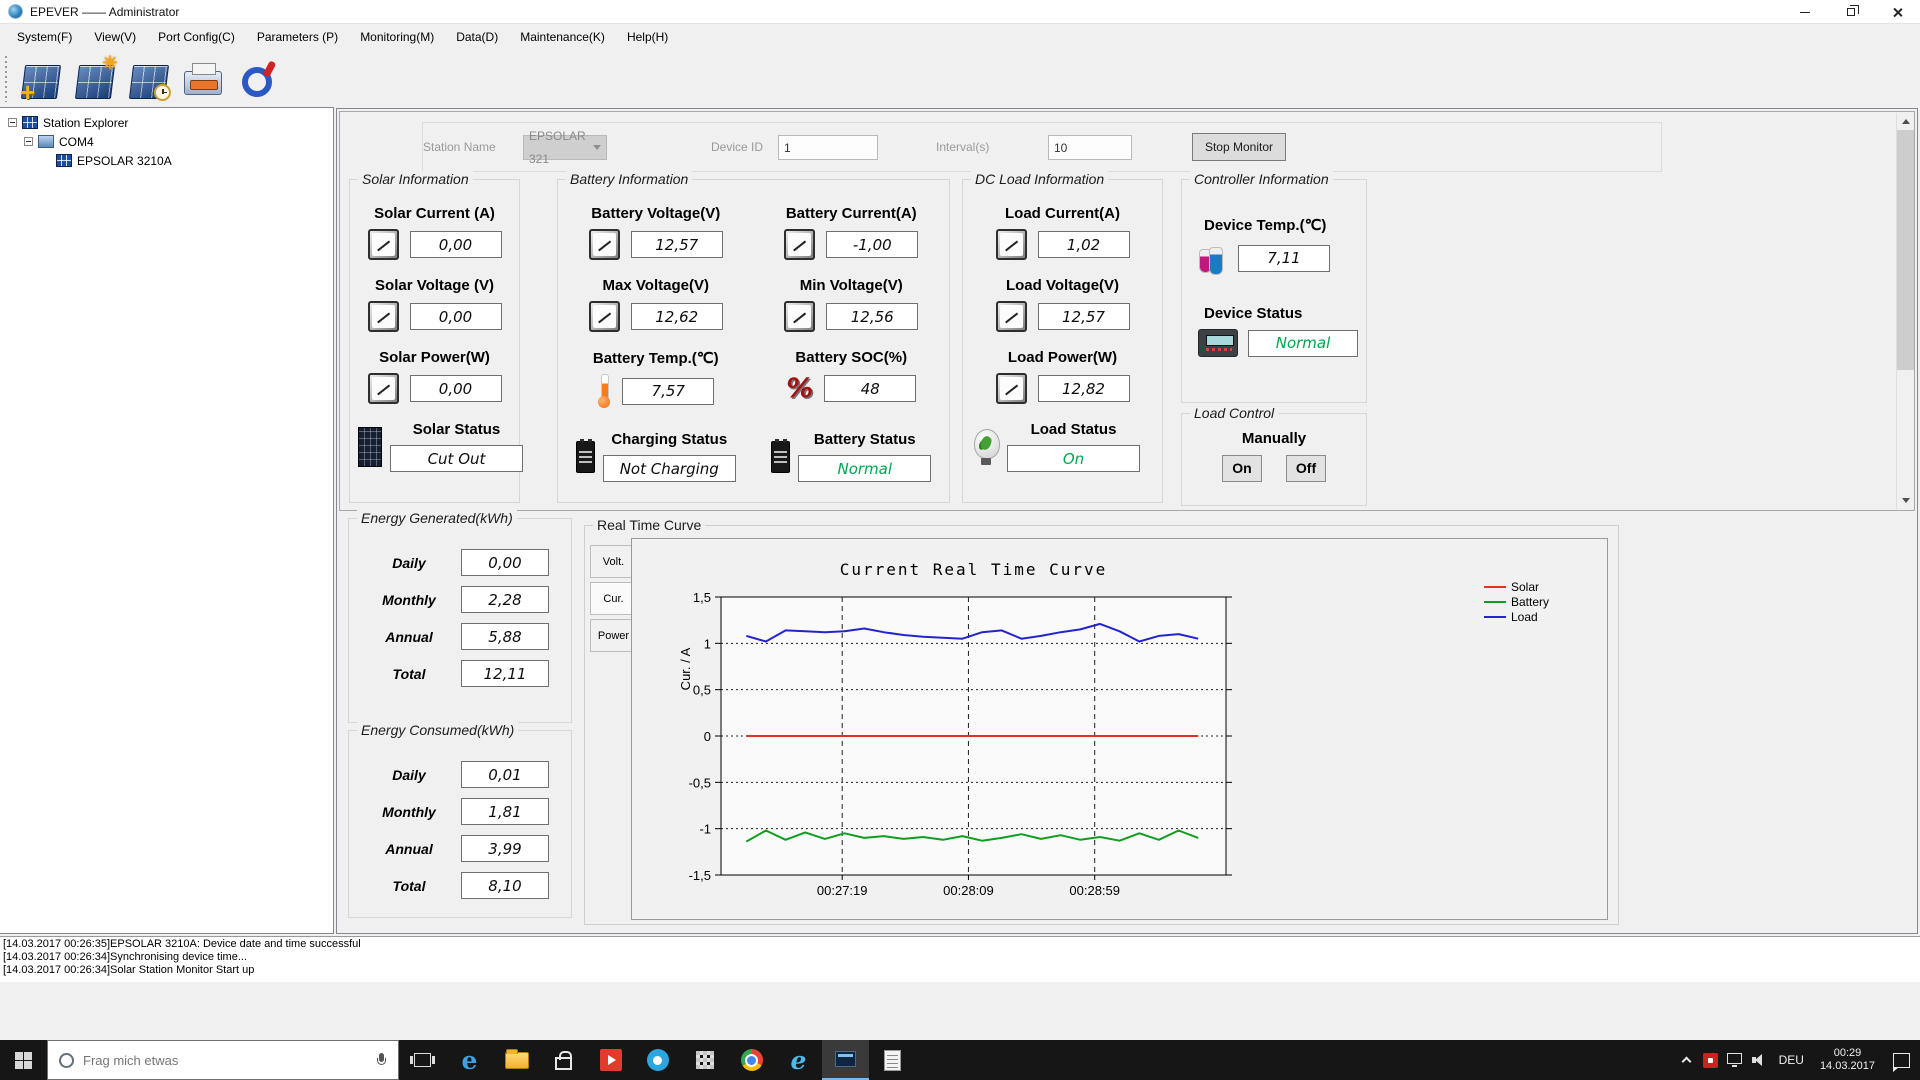 This screenshot has width=1920, height=1080. What do you see at coordinates (1805, 12) in the screenshot?
I see `minimize-button` at bounding box center [1805, 12].